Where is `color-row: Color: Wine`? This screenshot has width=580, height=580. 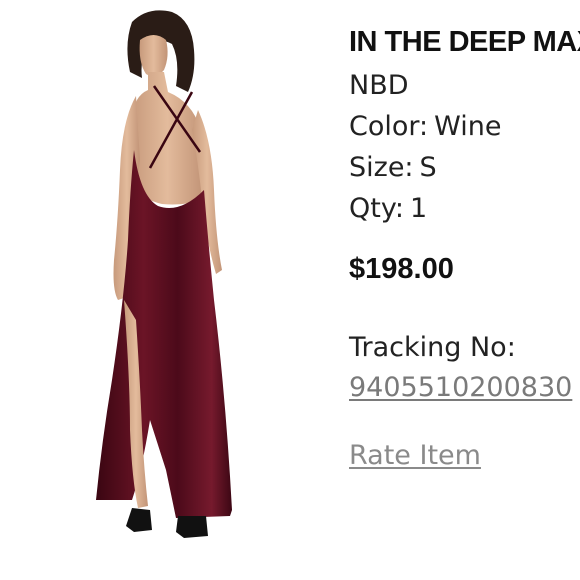
color-row: Color: Wine is located at coordinates (425, 126).